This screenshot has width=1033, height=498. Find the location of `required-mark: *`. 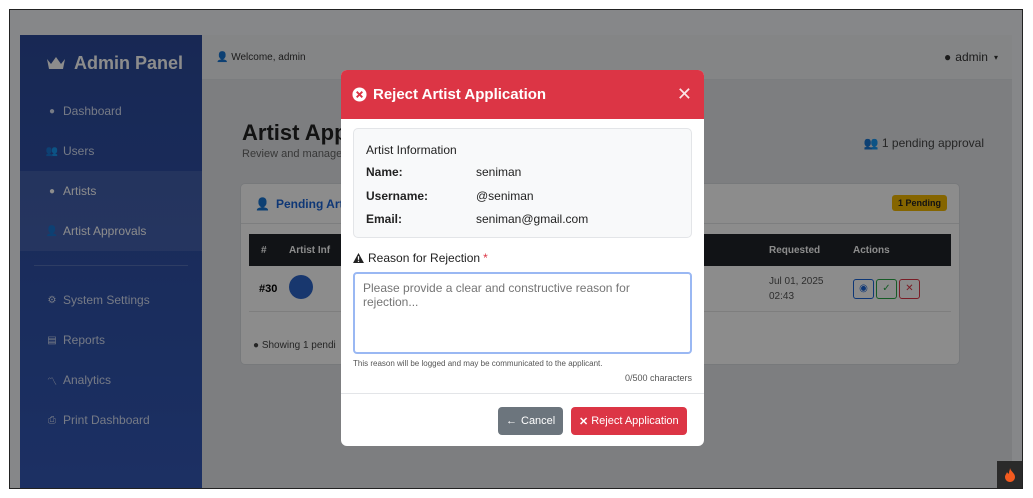

required-mark: * is located at coordinates (485, 258).